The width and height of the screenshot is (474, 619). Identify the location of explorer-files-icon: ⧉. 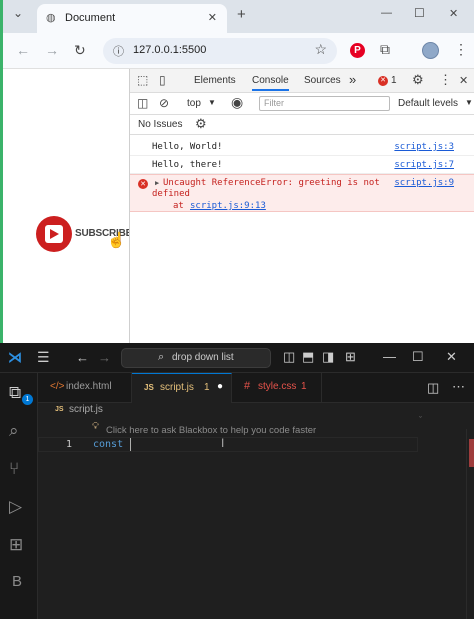
(15, 393).